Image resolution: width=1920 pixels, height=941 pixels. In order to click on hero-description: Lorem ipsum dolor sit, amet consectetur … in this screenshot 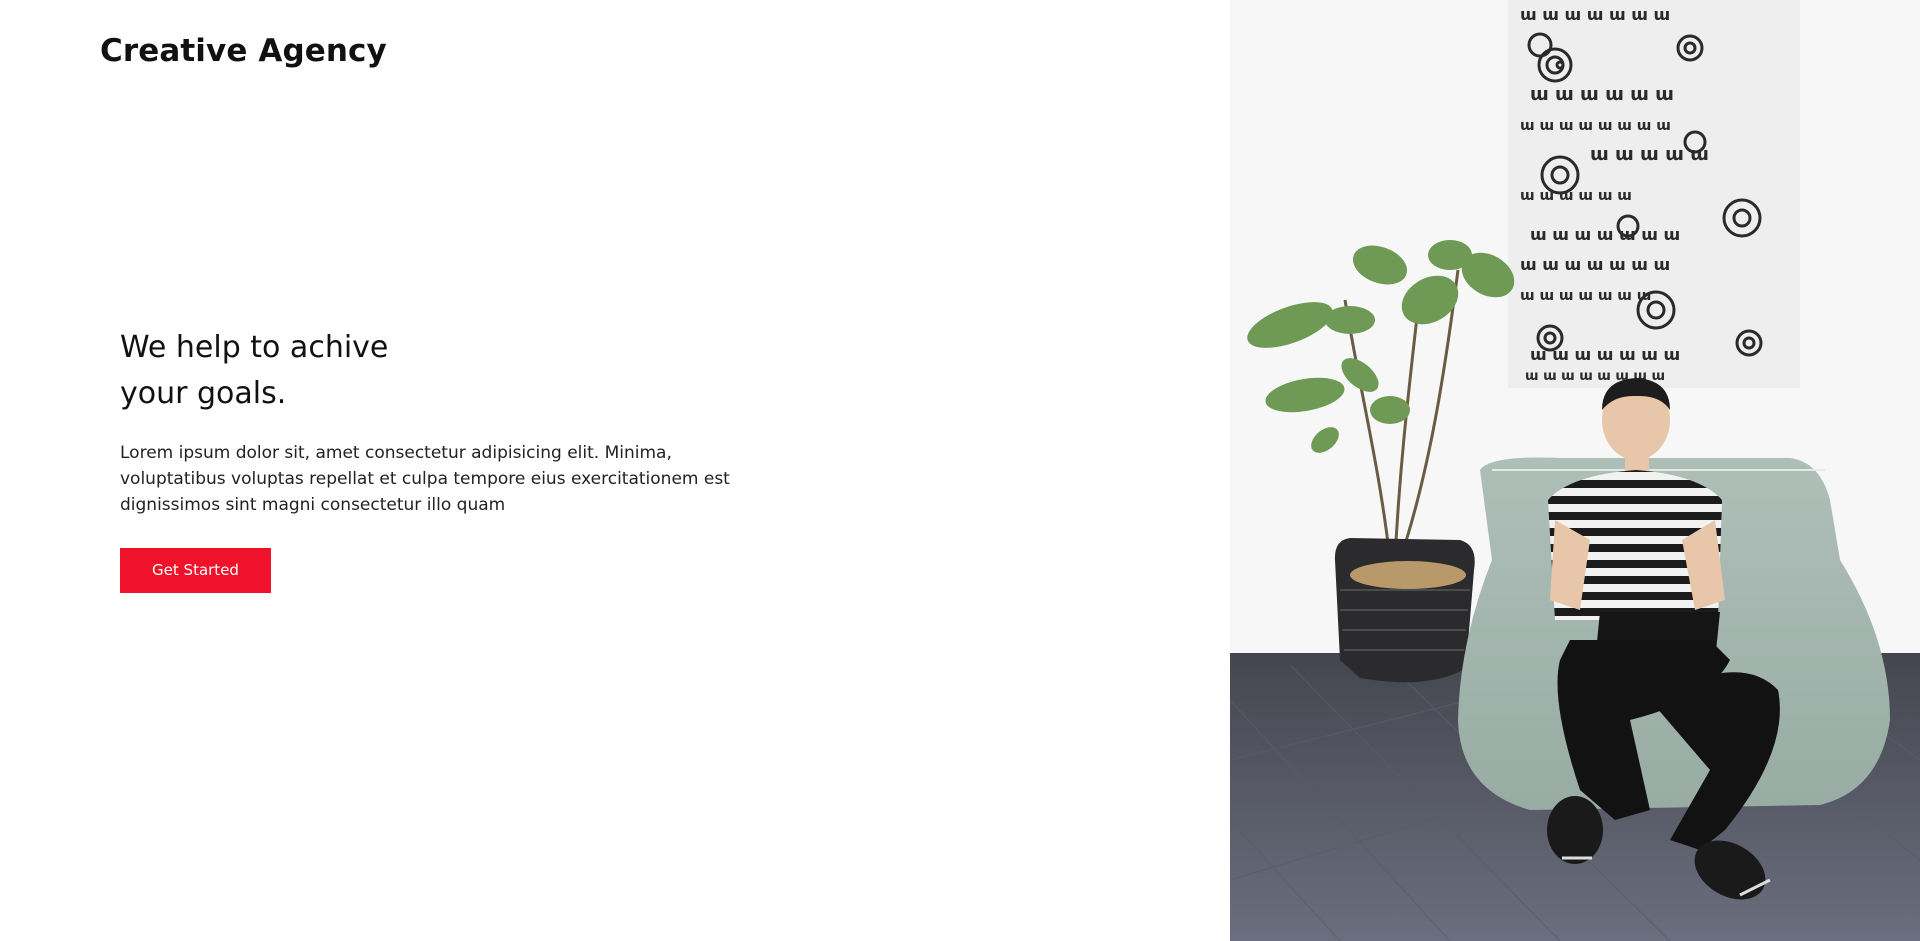, I will do `click(425, 479)`.